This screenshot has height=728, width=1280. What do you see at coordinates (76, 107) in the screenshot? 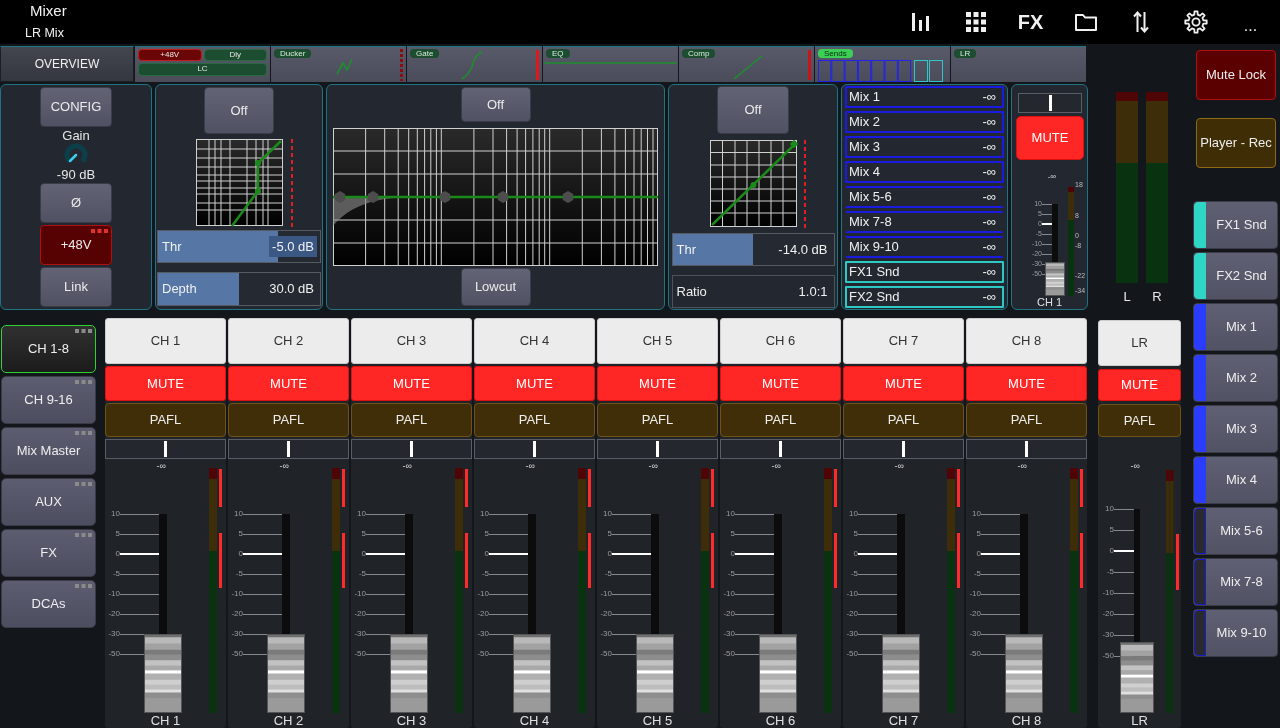
I see `config-button: CONFIG` at bounding box center [76, 107].